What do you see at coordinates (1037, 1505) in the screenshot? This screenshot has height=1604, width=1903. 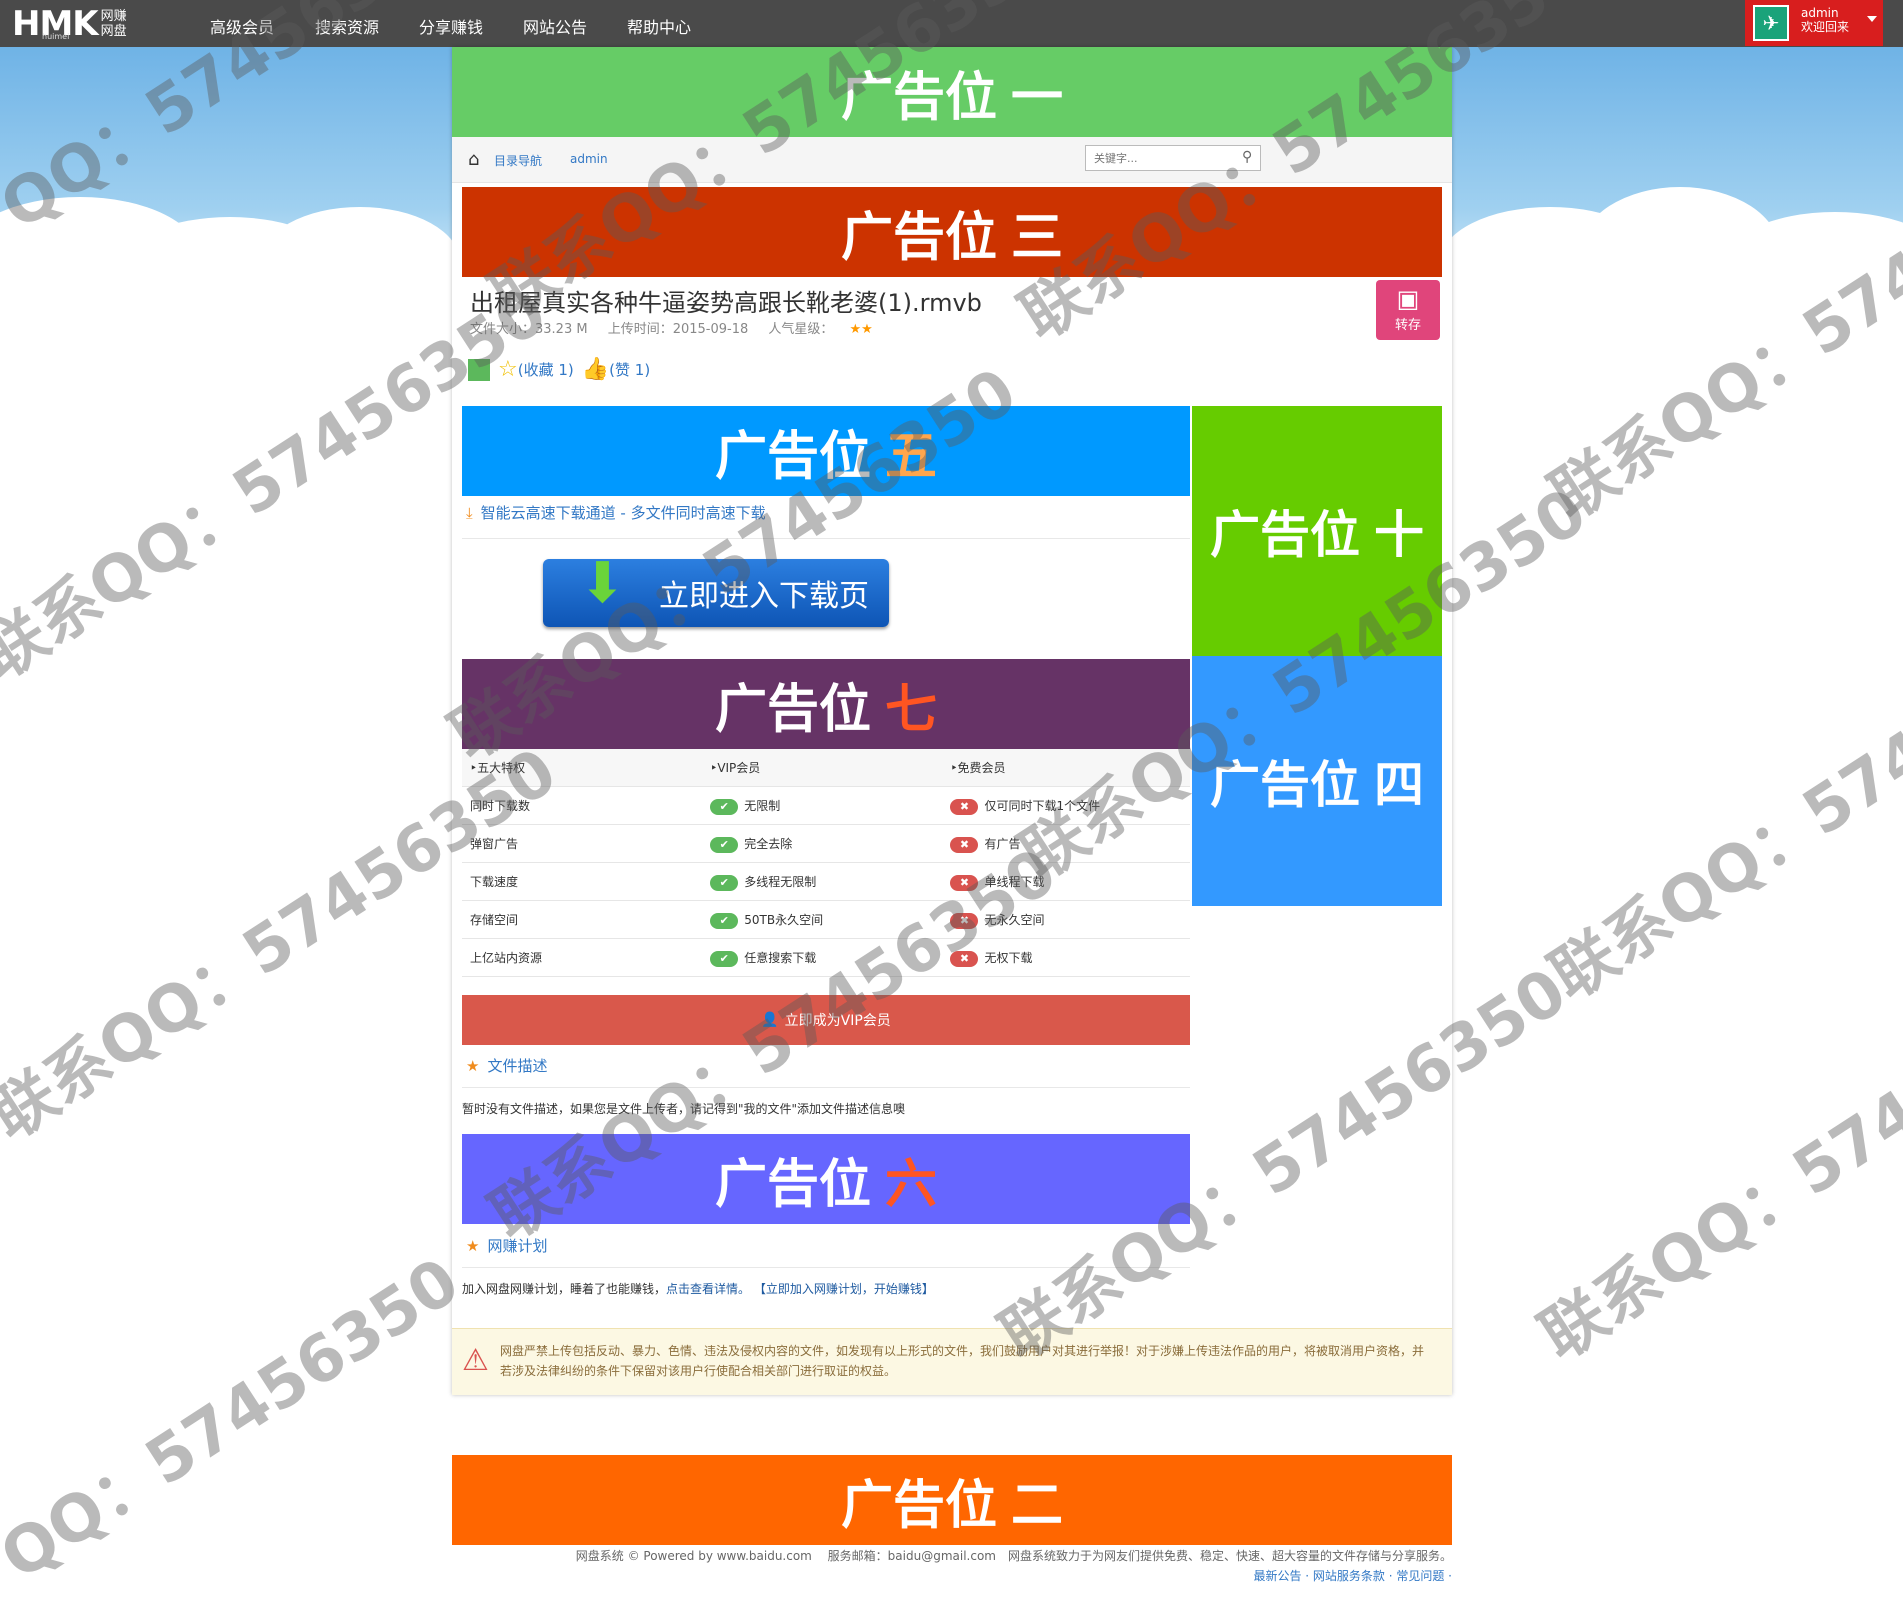 I see `ad-number: 二` at bounding box center [1037, 1505].